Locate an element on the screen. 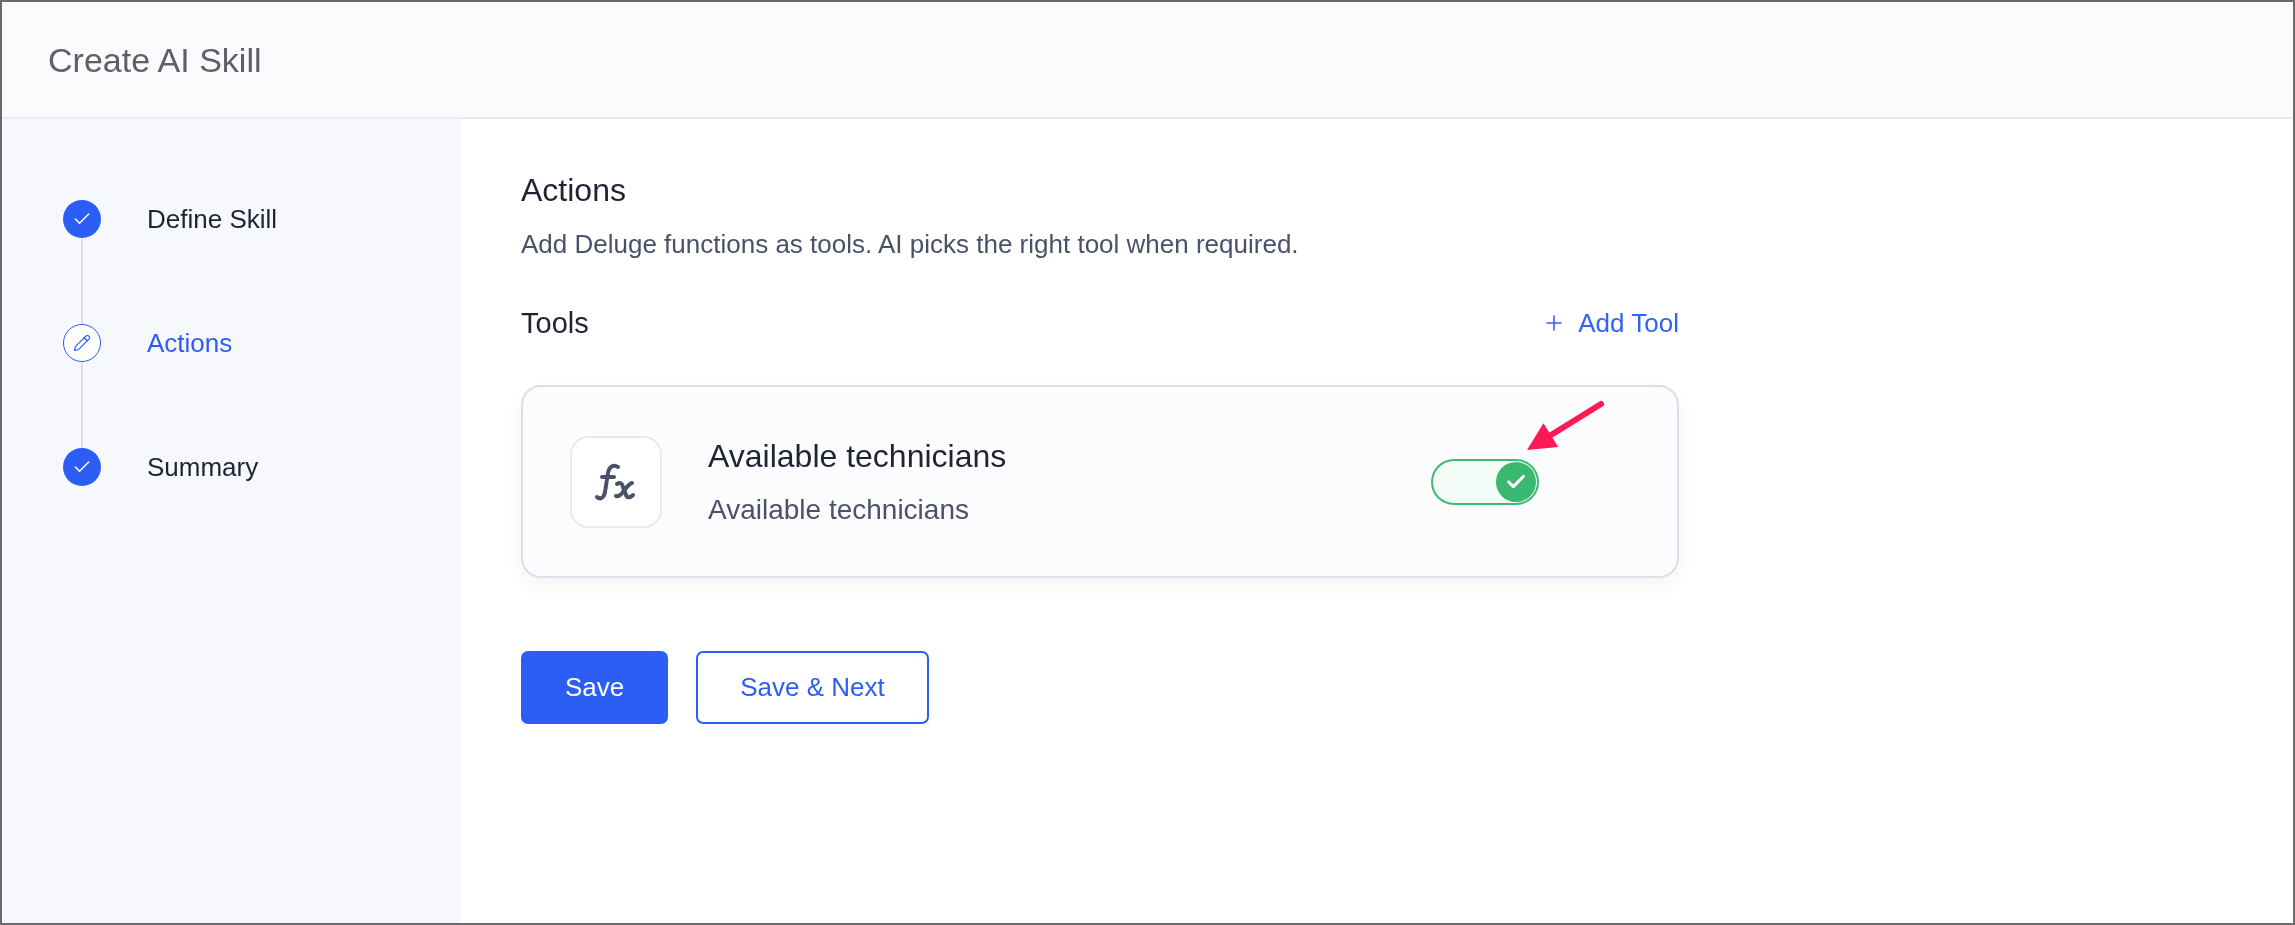 The height and width of the screenshot is (925, 2295). step-link: Define Skill is located at coordinates (212, 219).